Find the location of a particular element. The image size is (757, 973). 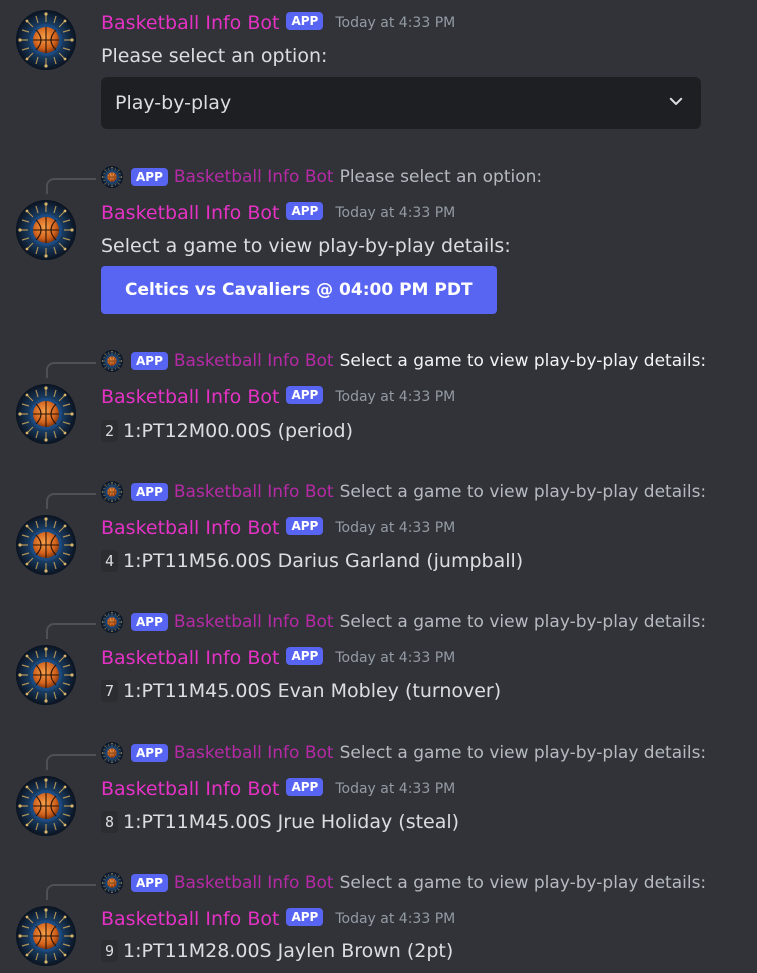

event-description: 1:PT11M45.00S Jrue Holiday (steal) is located at coordinates (291, 822).